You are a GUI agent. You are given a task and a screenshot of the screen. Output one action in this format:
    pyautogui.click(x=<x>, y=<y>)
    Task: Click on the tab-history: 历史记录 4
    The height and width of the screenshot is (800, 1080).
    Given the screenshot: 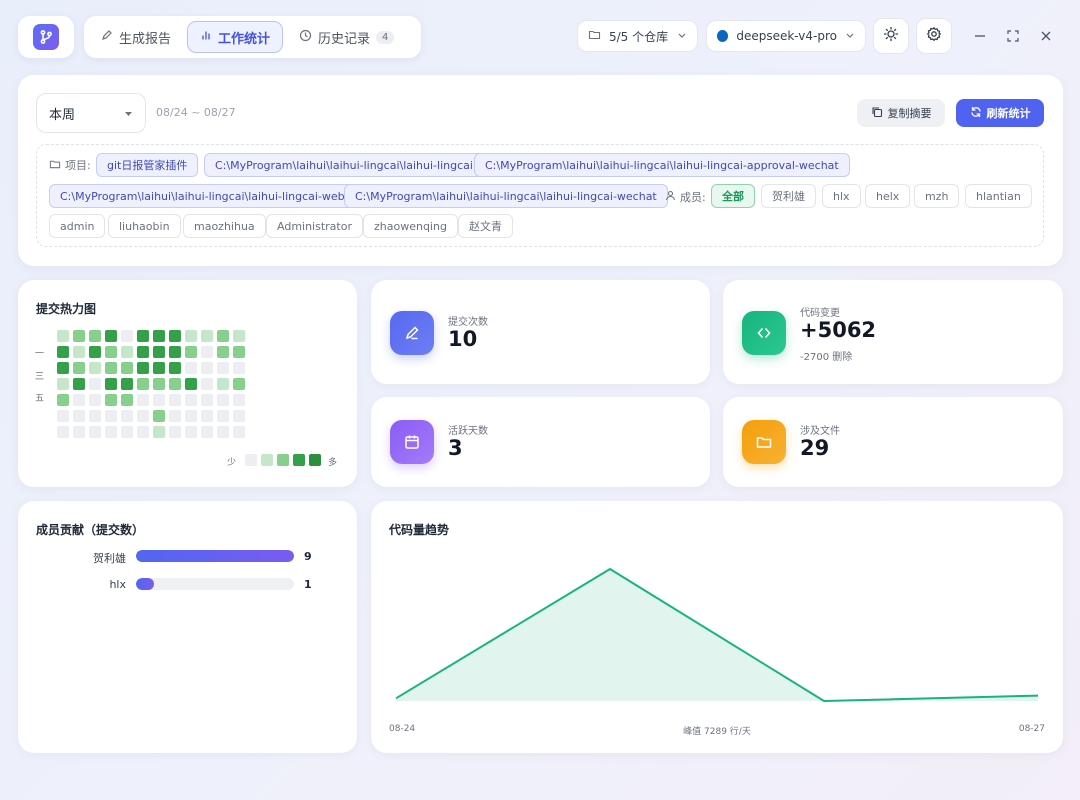 What is the action you would take?
    pyautogui.click(x=346, y=37)
    